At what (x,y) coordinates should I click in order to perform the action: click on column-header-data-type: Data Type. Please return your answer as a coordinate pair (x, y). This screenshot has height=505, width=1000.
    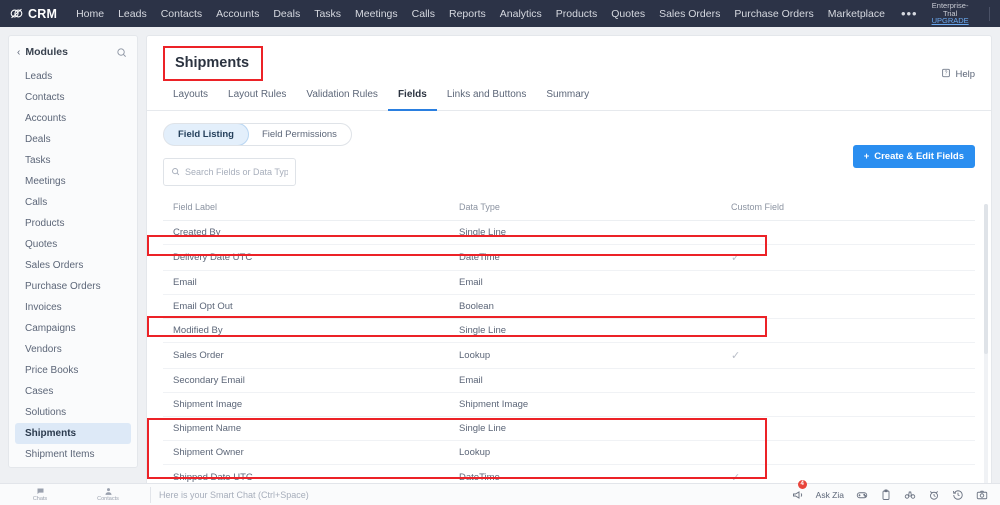
    Looking at the image, I should click on (585, 209).